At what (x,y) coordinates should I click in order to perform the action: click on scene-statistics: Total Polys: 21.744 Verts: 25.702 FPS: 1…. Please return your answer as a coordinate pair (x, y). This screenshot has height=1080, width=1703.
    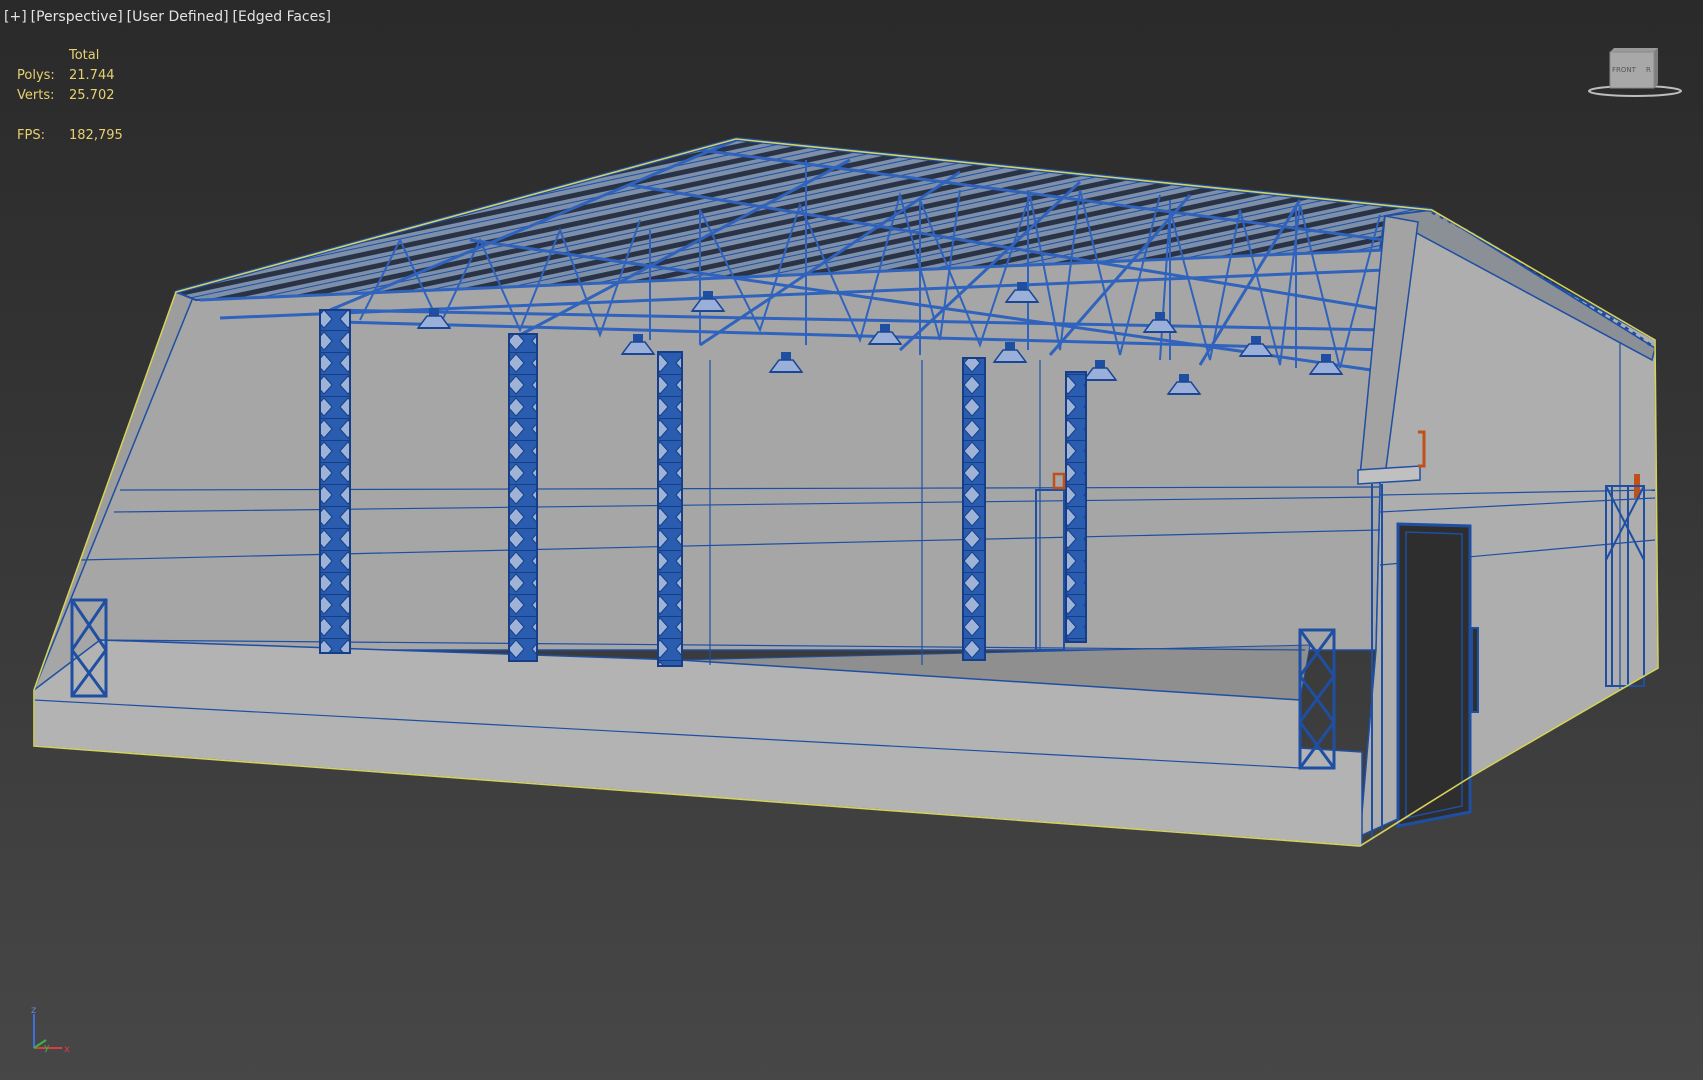
    Looking at the image, I should click on (70, 96).